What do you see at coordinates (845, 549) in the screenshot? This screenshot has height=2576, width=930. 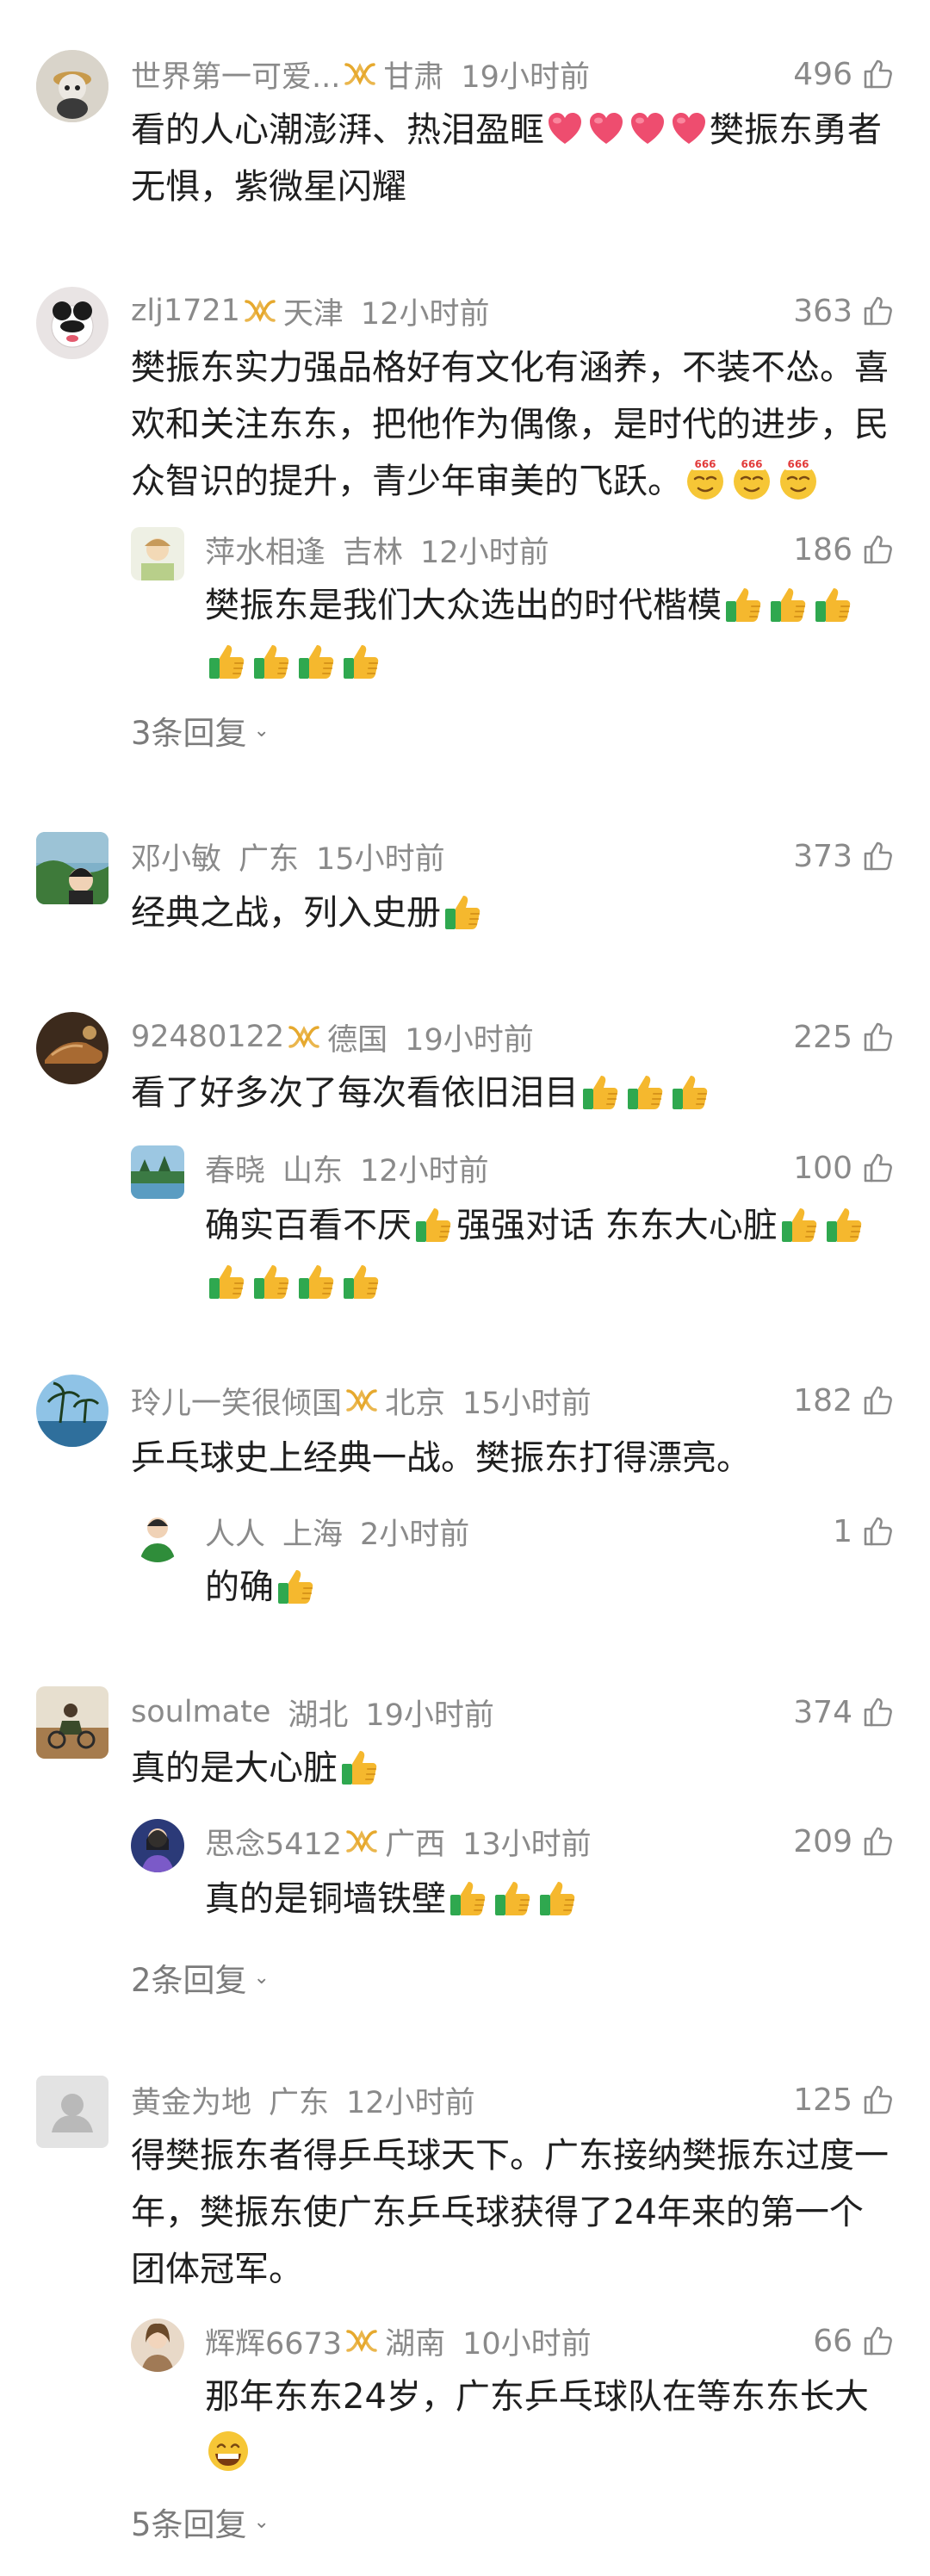 I see `like-button: 186` at bounding box center [845, 549].